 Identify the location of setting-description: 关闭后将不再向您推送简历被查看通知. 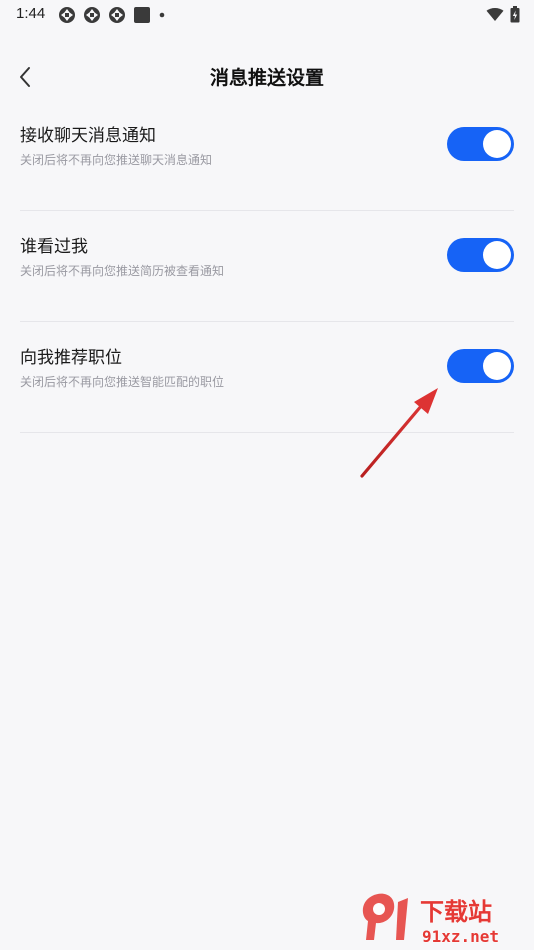
(122, 271).